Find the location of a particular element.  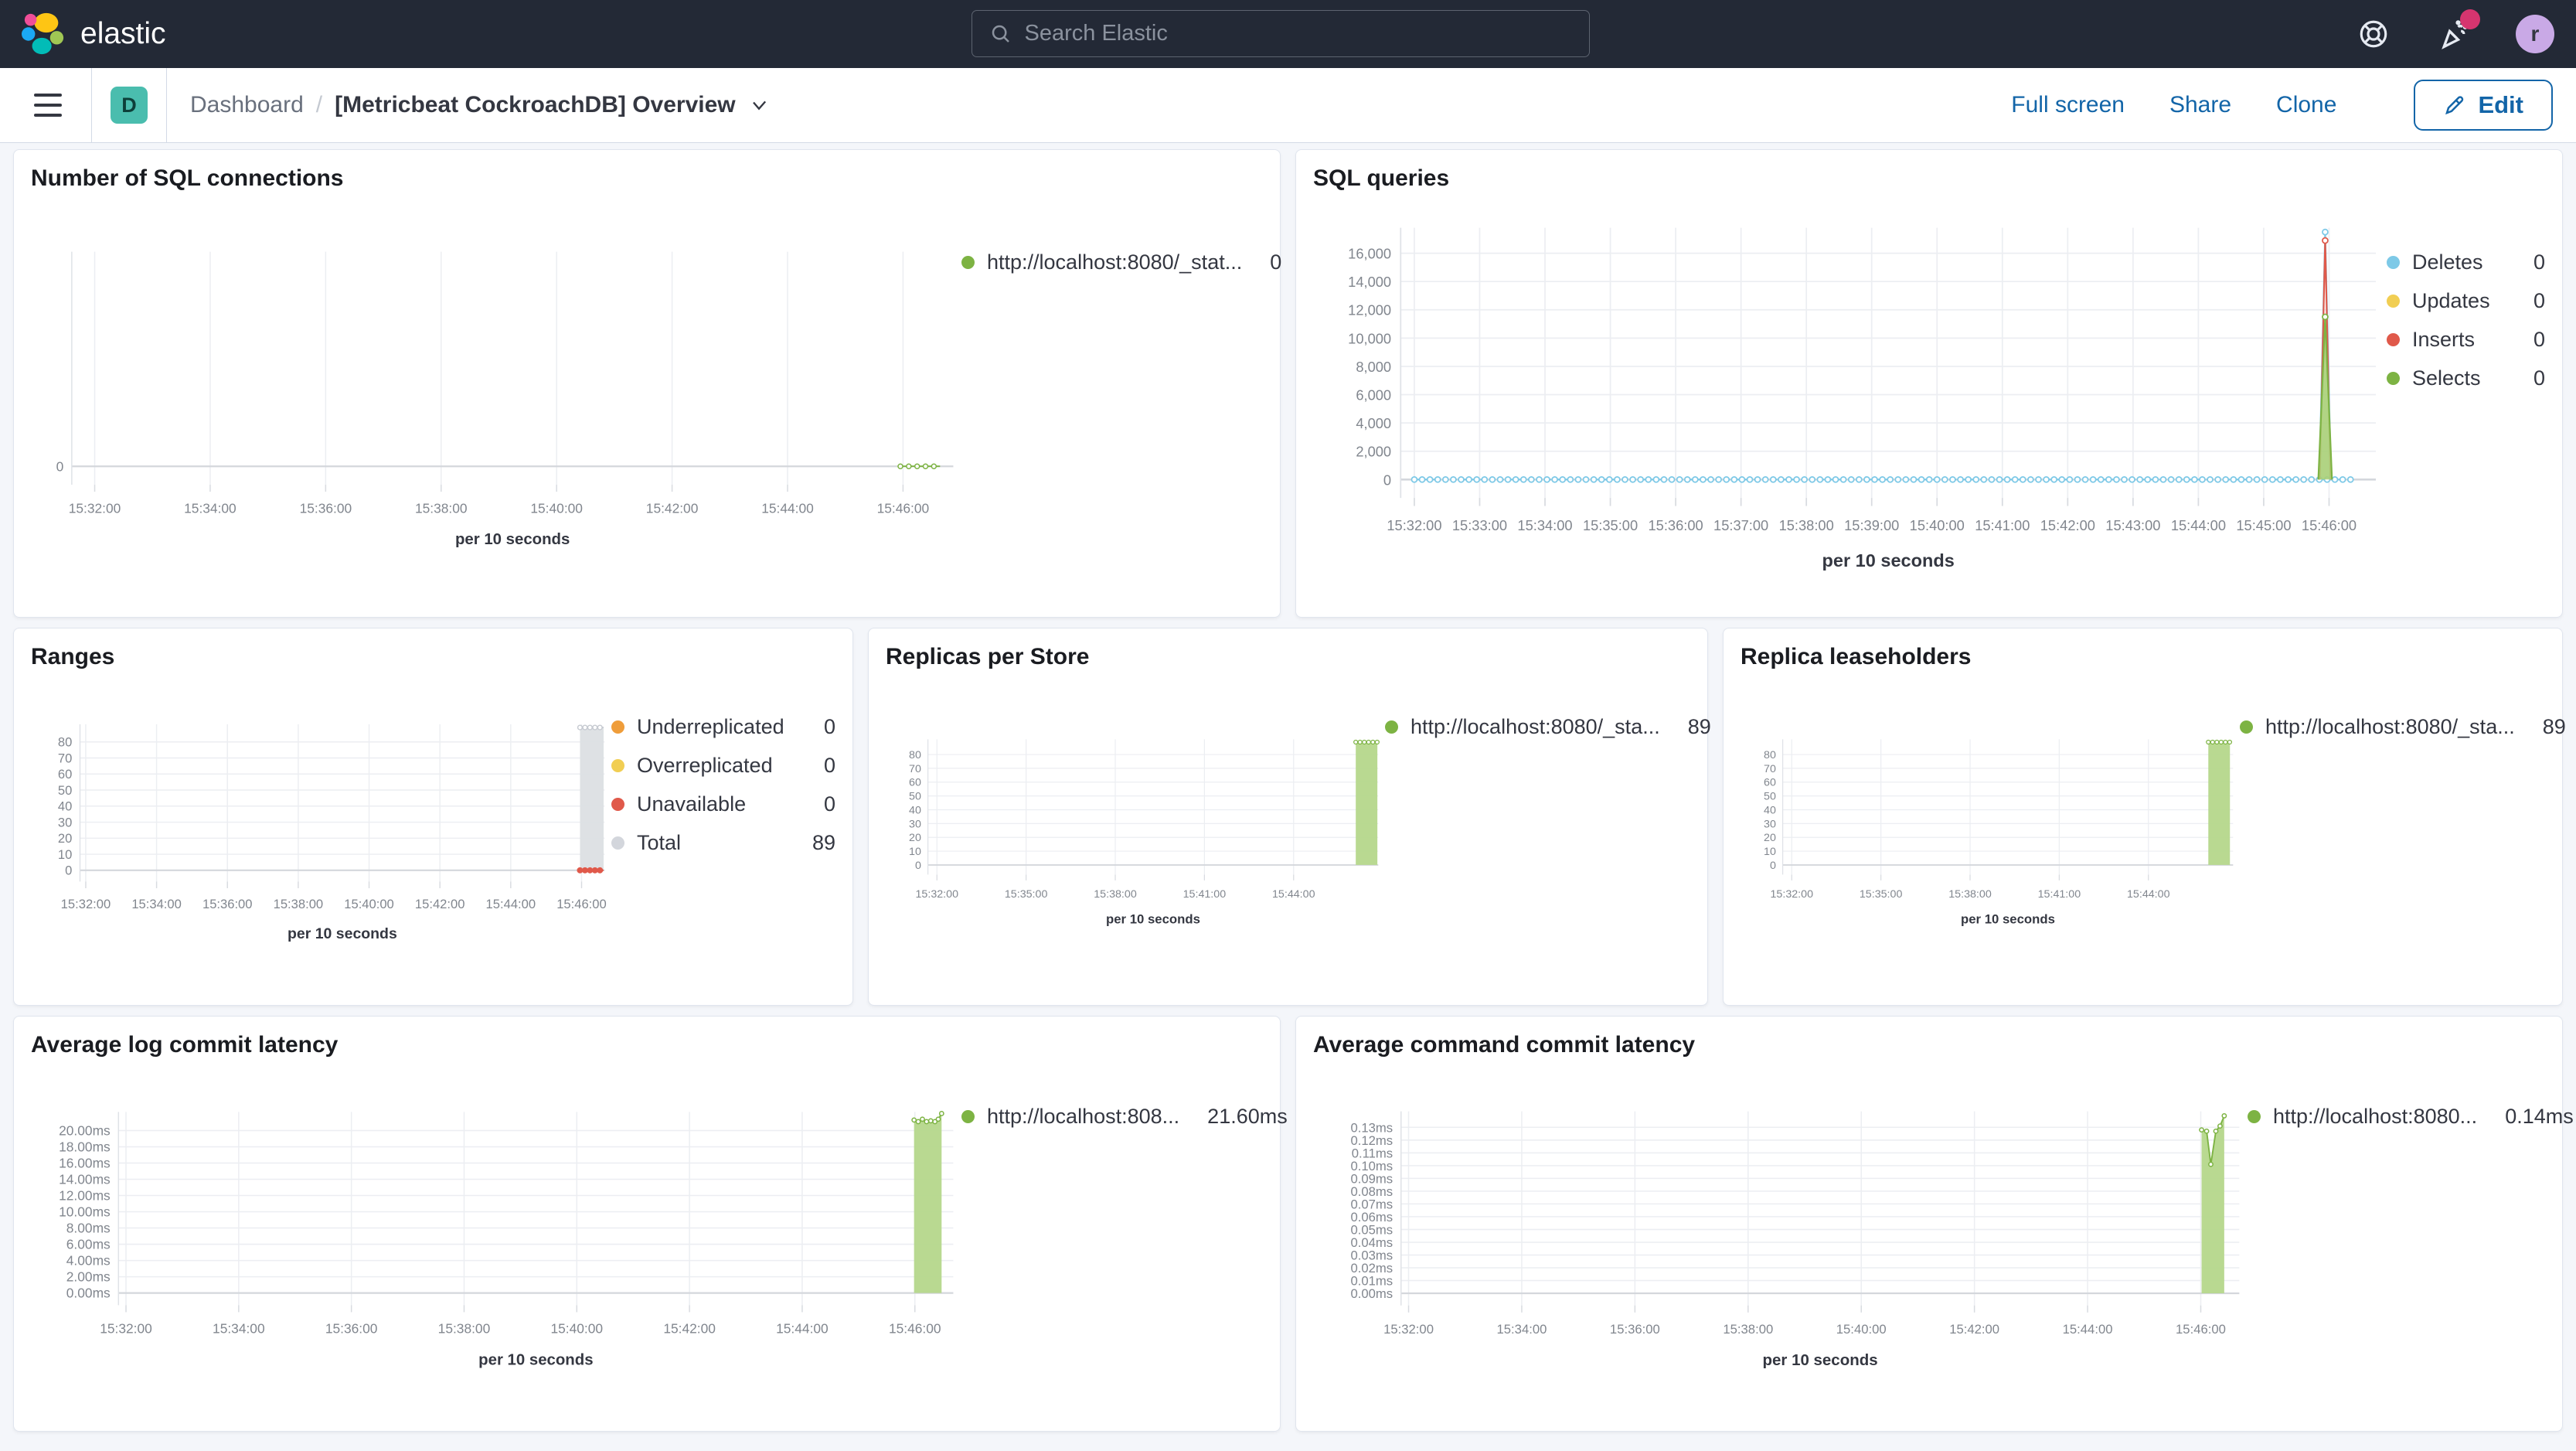

edit-button: Edit is located at coordinates (2483, 105).